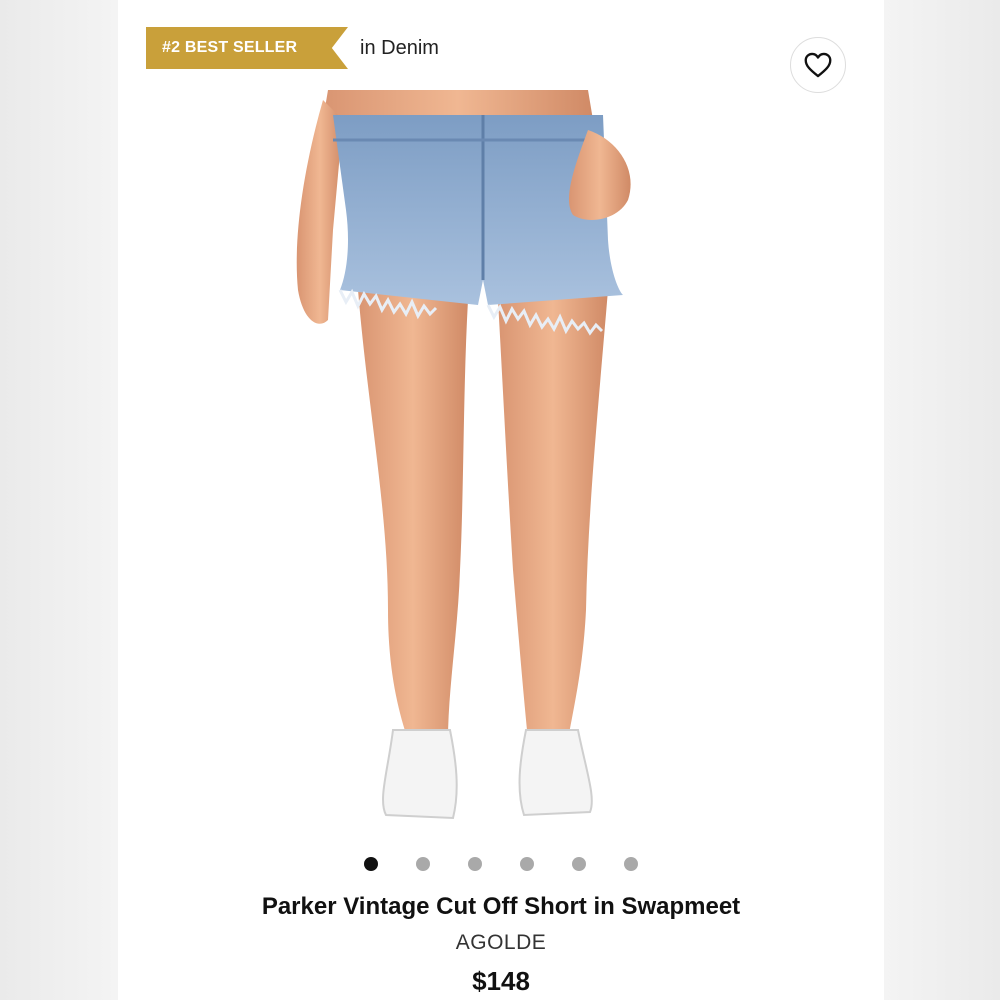 This screenshot has height=1000, width=1000. I want to click on favorite-button, so click(818, 65).